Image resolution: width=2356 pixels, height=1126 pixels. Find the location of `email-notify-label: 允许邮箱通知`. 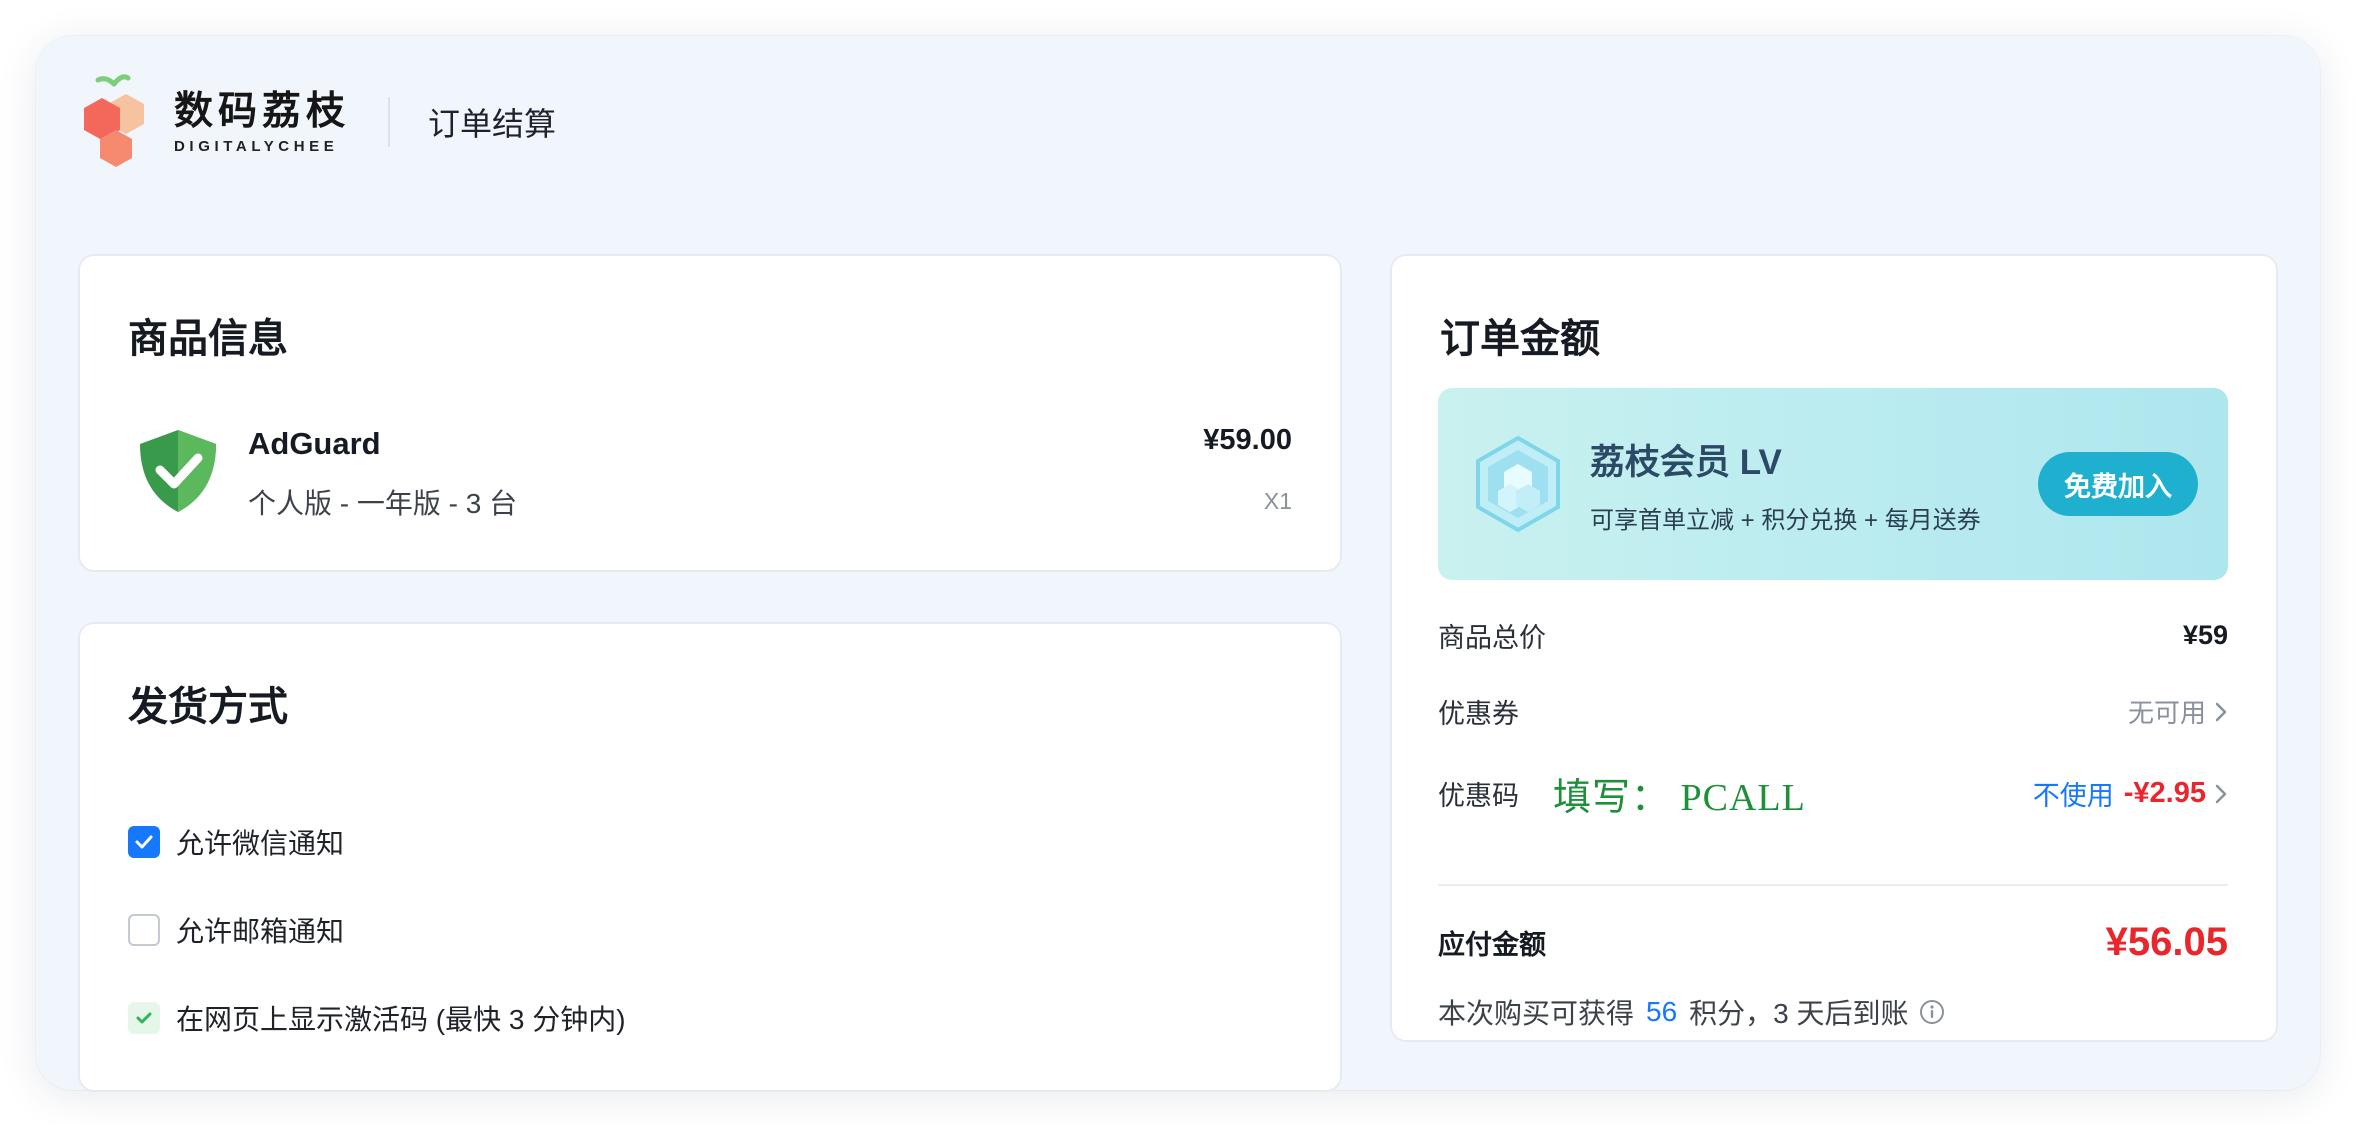

email-notify-label: 允许邮箱通知 is located at coordinates (260, 931).